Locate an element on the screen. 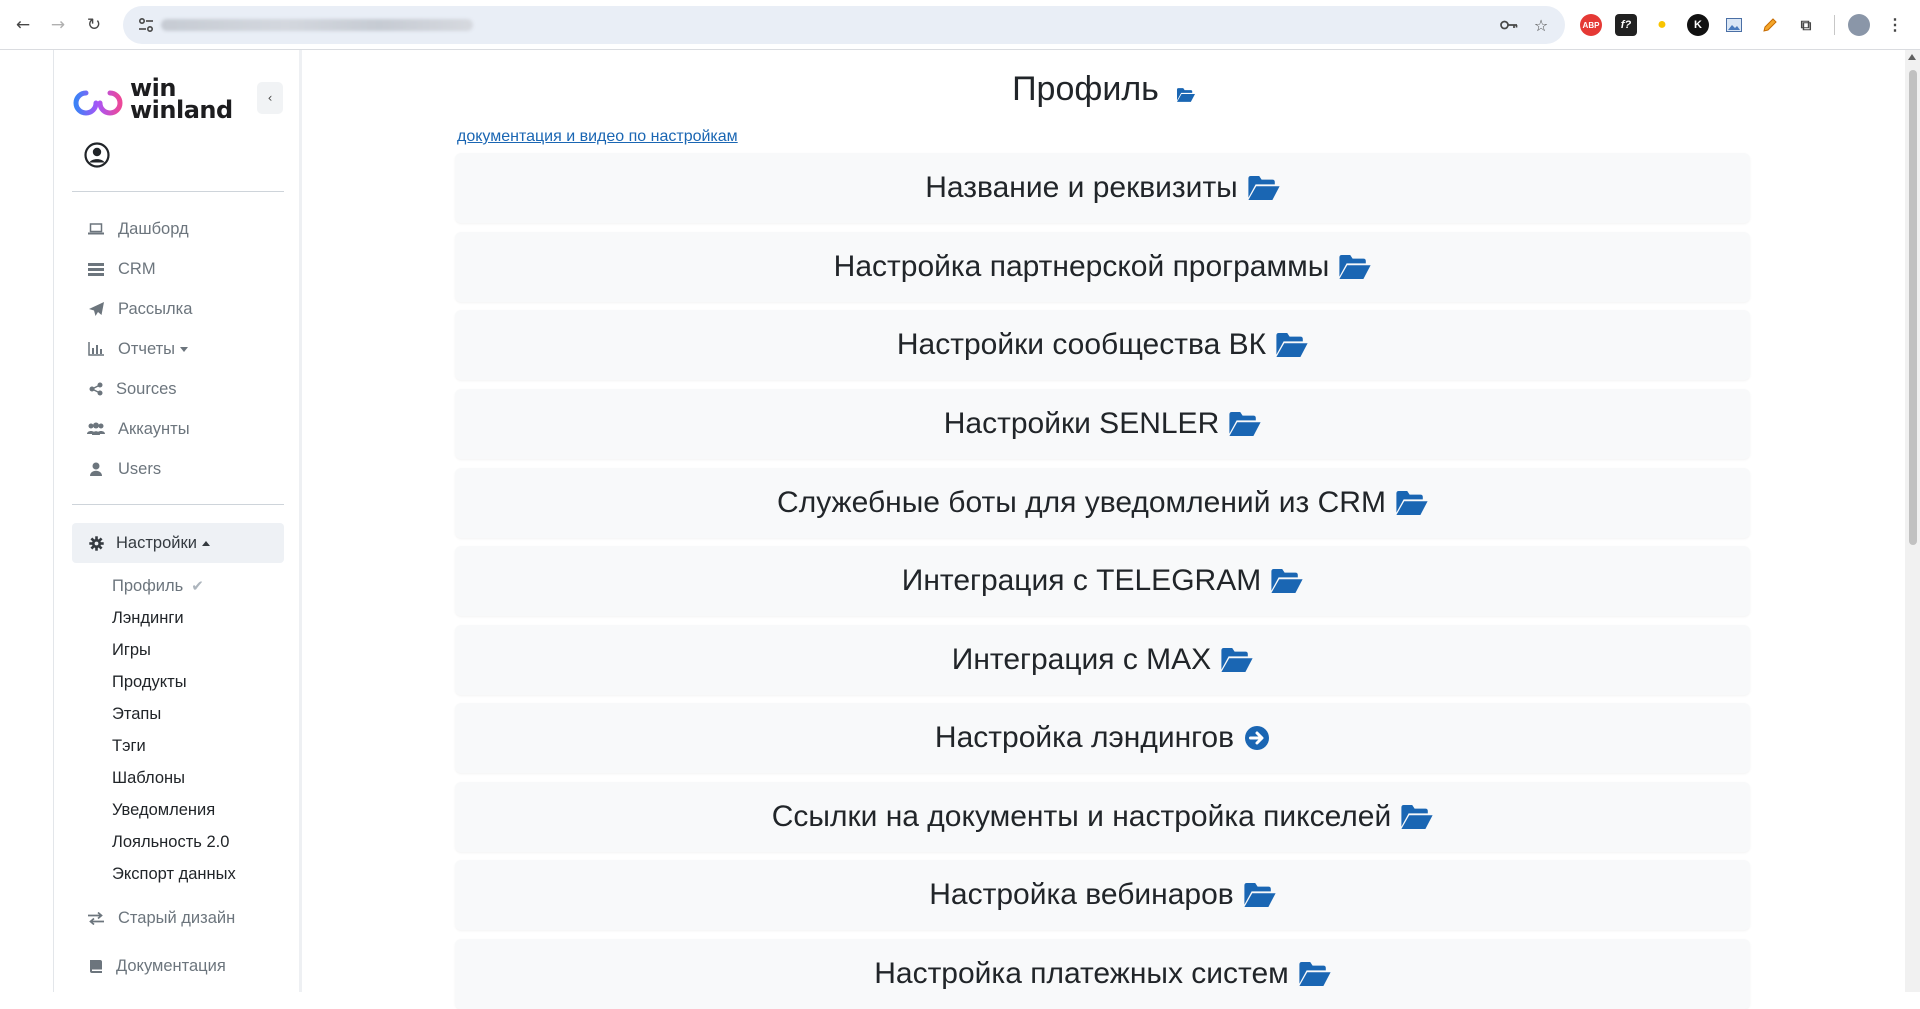 The width and height of the screenshot is (1920, 1009). book-icon is located at coordinates (96, 966).